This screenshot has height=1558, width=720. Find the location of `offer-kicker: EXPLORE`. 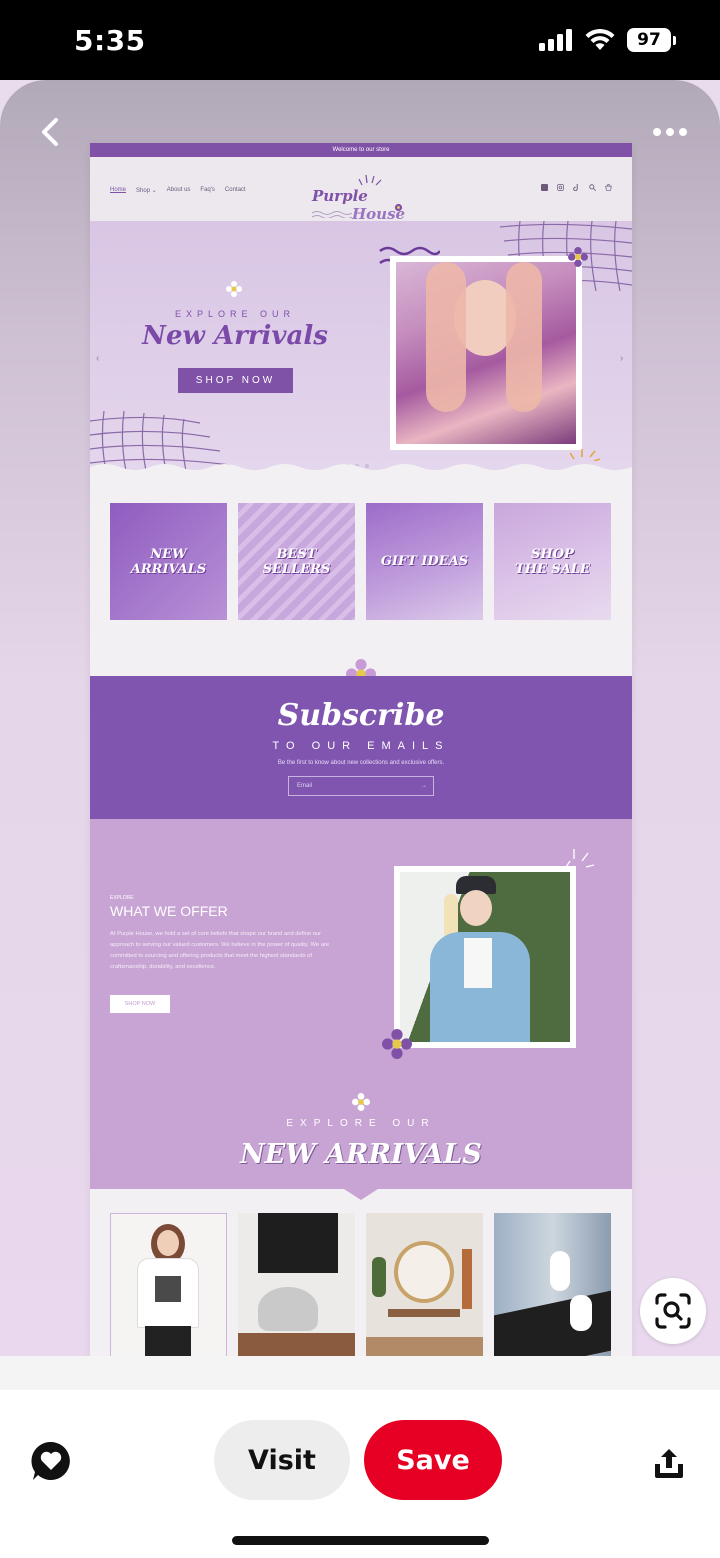

offer-kicker: EXPLORE is located at coordinates (122, 898).